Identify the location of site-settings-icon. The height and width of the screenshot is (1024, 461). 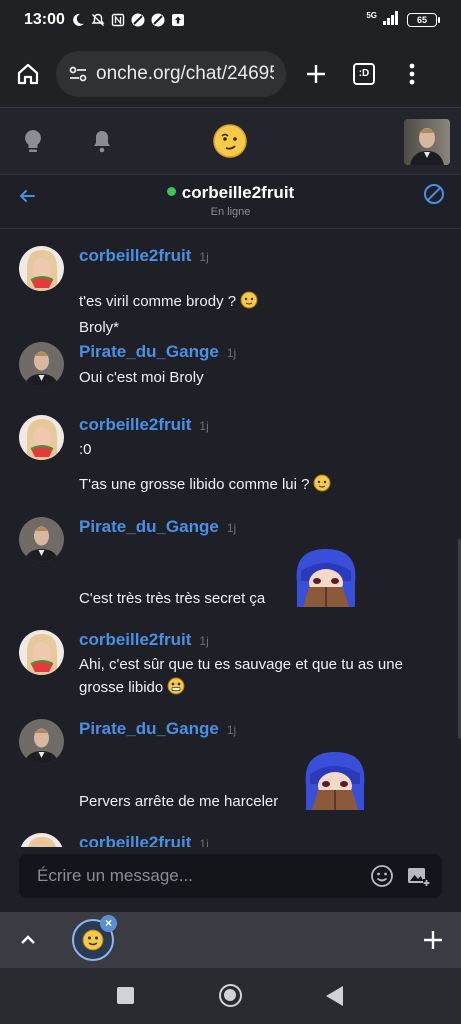
(78, 74).